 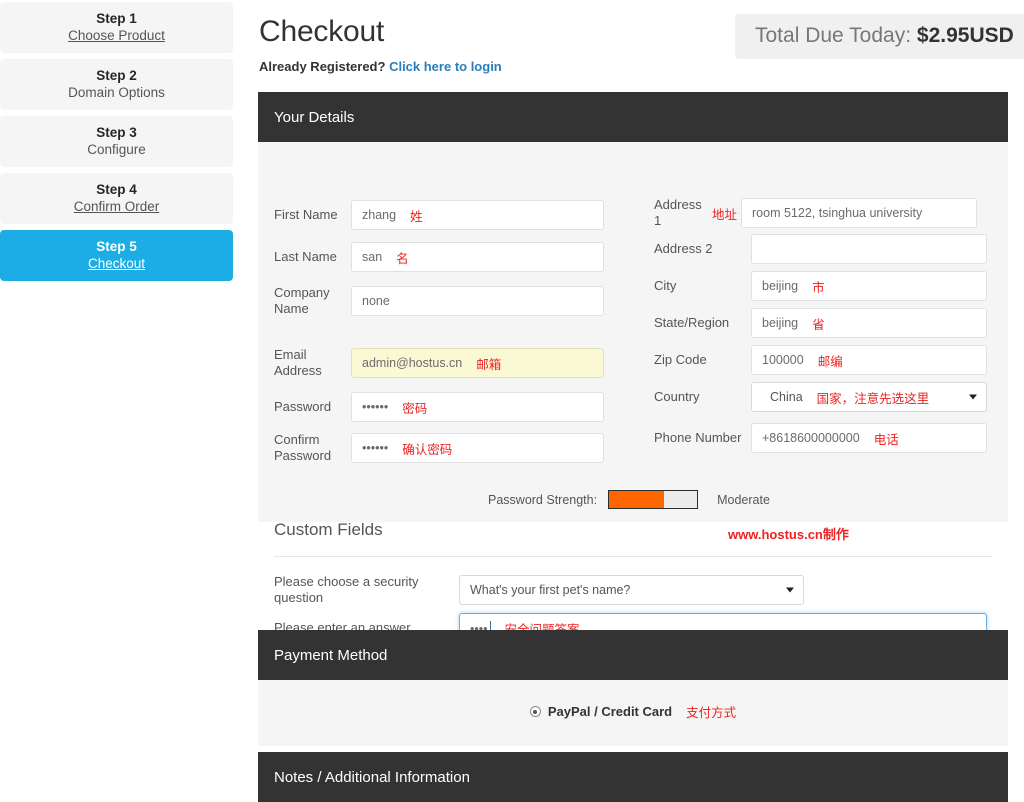 I want to click on already-registered-label: Already Registered?, so click(x=322, y=66).